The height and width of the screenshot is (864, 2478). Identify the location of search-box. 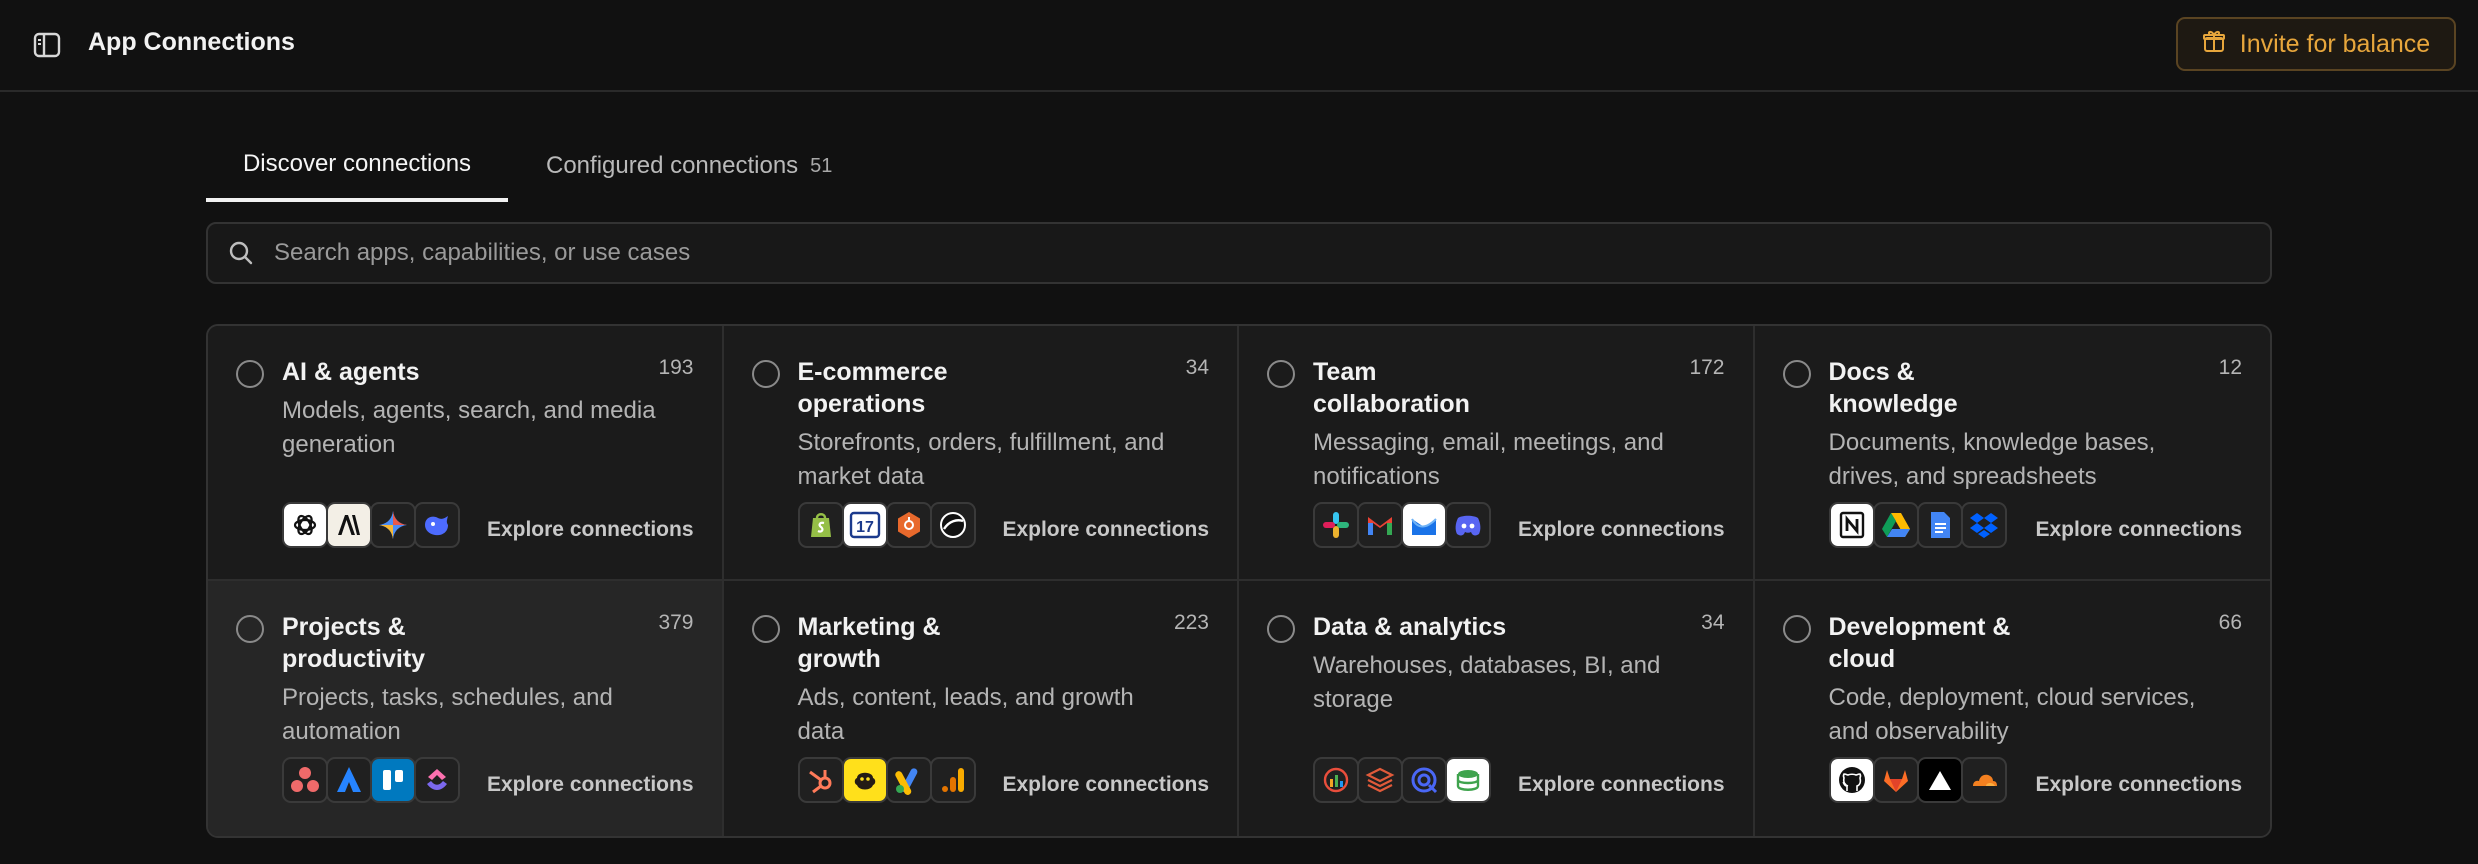
(1239, 253).